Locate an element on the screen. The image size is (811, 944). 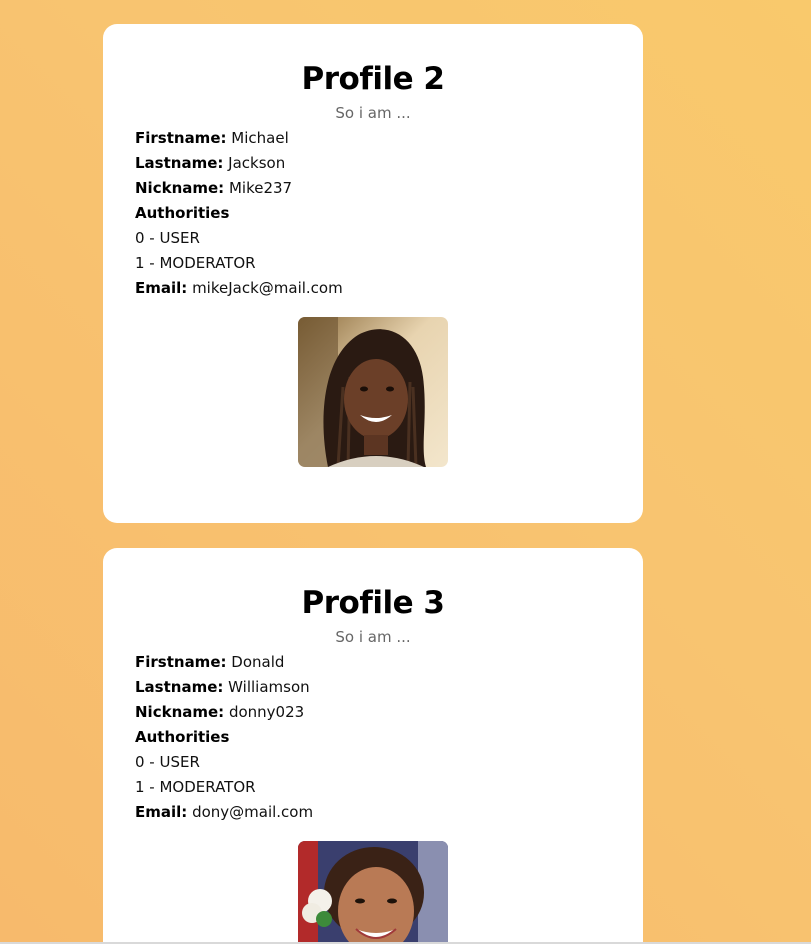
nickname-row: Nickname: donny023 is located at coordinates (373, 712).